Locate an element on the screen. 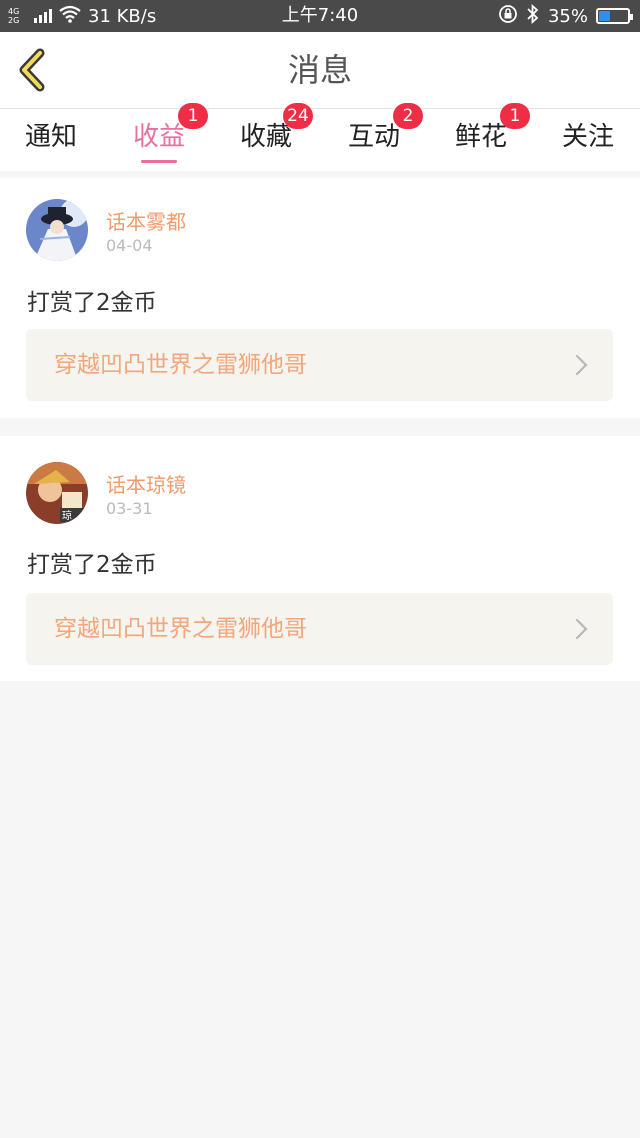  tab-follows: 关注 is located at coordinates (588, 140).